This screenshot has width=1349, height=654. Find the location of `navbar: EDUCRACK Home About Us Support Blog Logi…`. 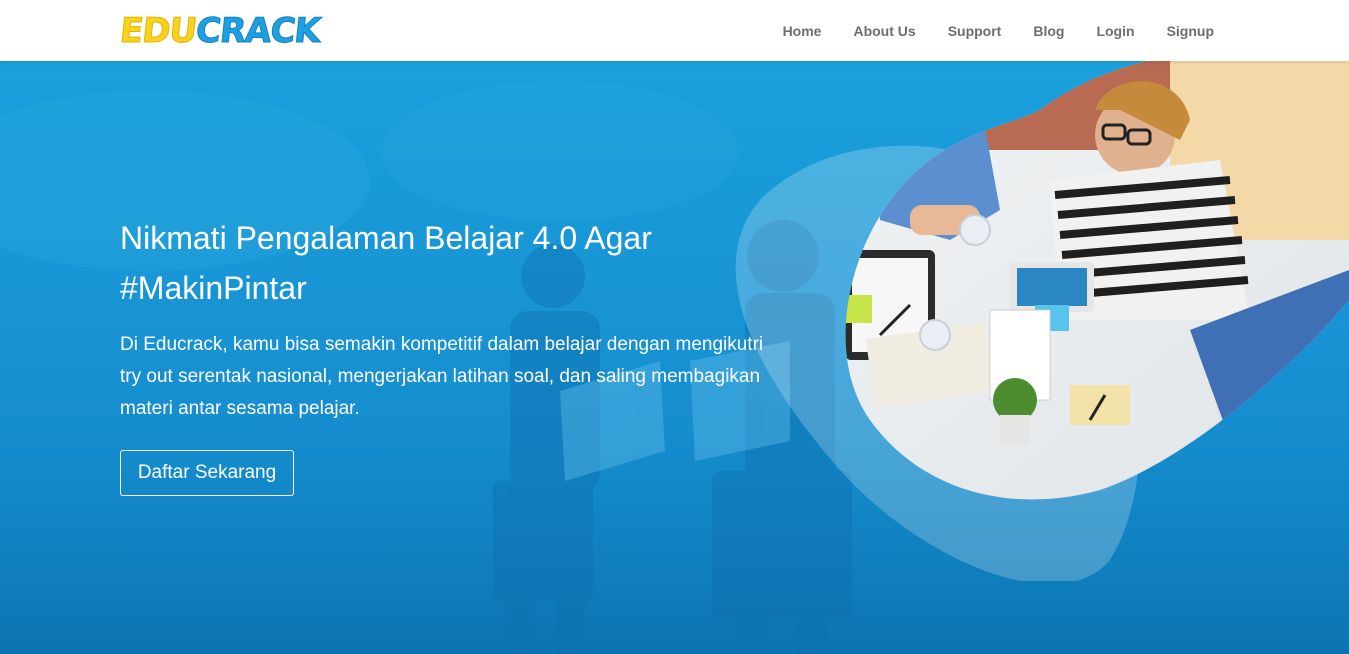

navbar: EDUCRACK Home About Us Support Blog Logi… is located at coordinates (674, 30).